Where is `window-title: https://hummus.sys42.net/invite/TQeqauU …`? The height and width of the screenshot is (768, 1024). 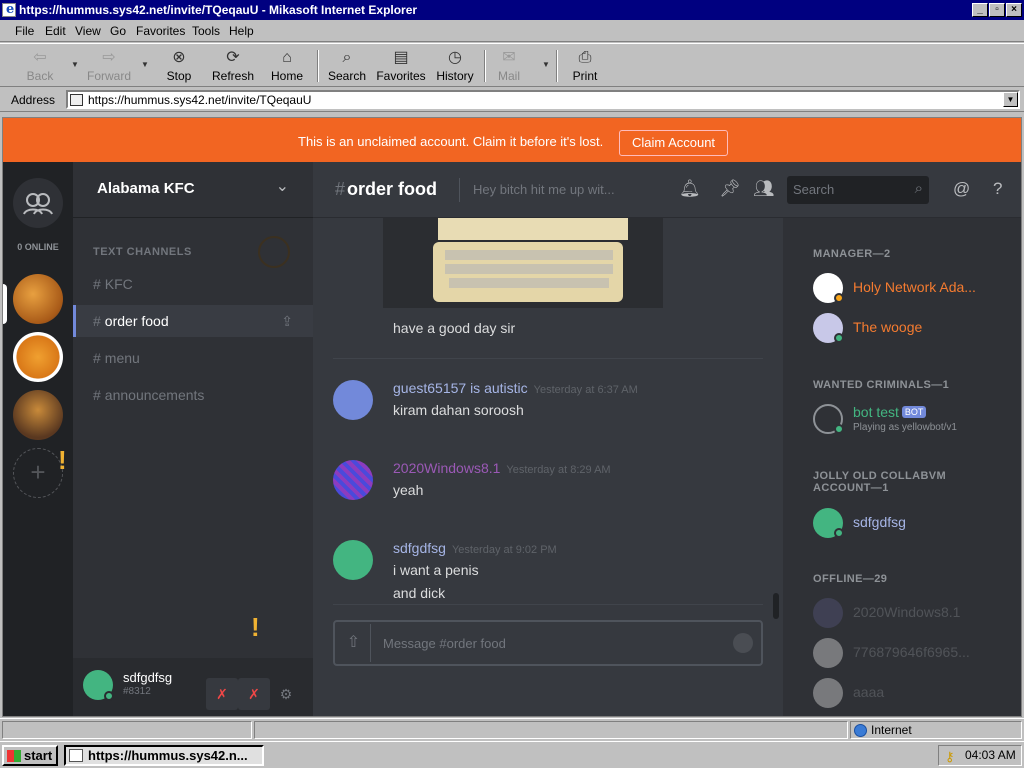 window-title: https://hummus.sys42.net/invite/TQeqauU … is located at coordinates (218, 10).